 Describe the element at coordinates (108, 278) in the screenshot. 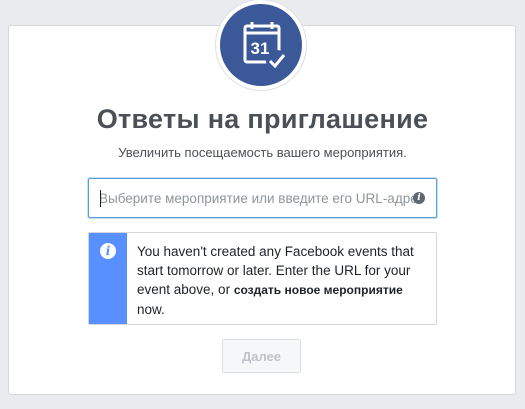

I see `notice-accent-bar: i` at that location.